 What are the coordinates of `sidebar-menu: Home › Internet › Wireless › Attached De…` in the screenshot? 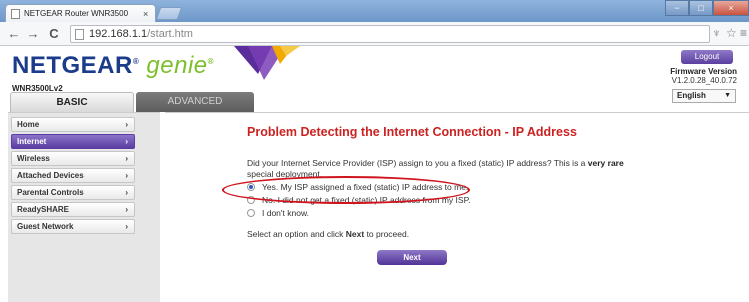 It's located at (84, 207).